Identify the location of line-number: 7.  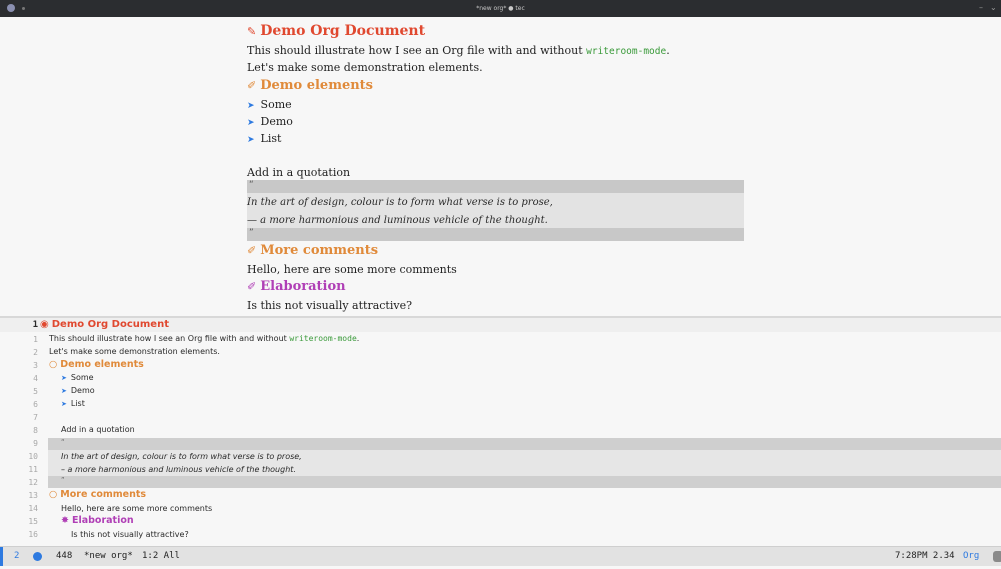
(35, 417).